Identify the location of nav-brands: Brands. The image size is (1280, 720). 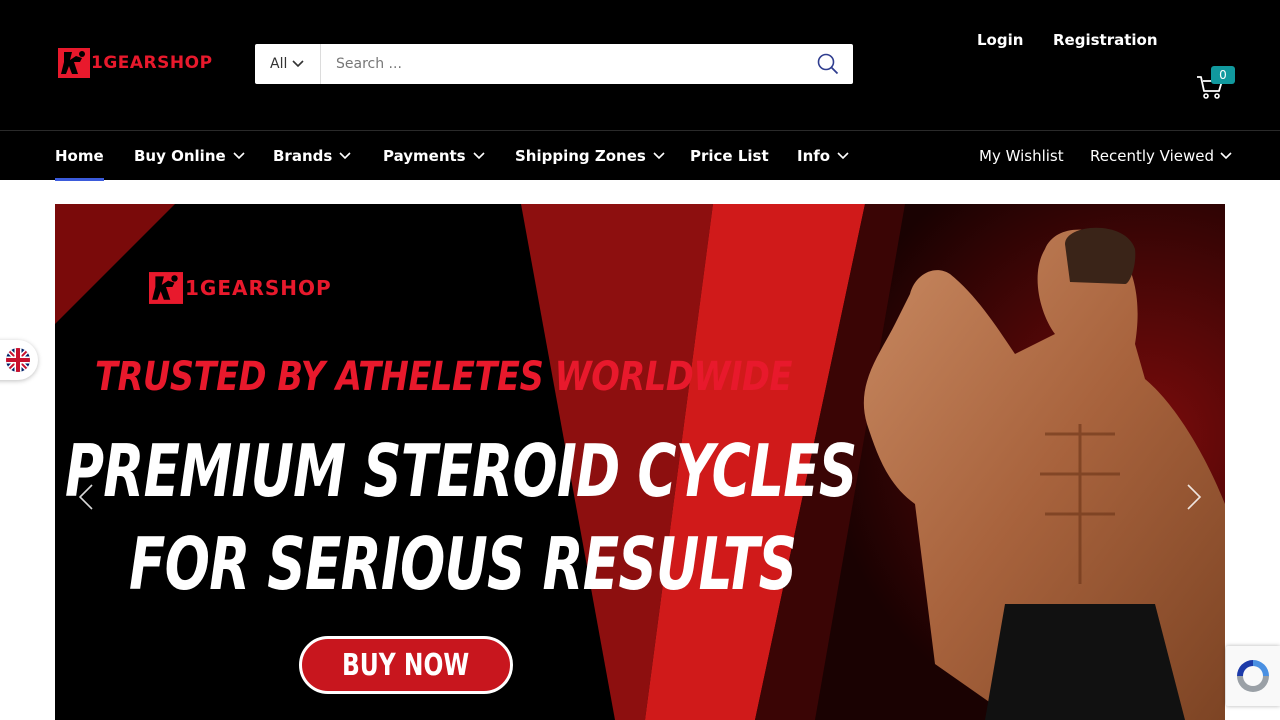
(312, 156).